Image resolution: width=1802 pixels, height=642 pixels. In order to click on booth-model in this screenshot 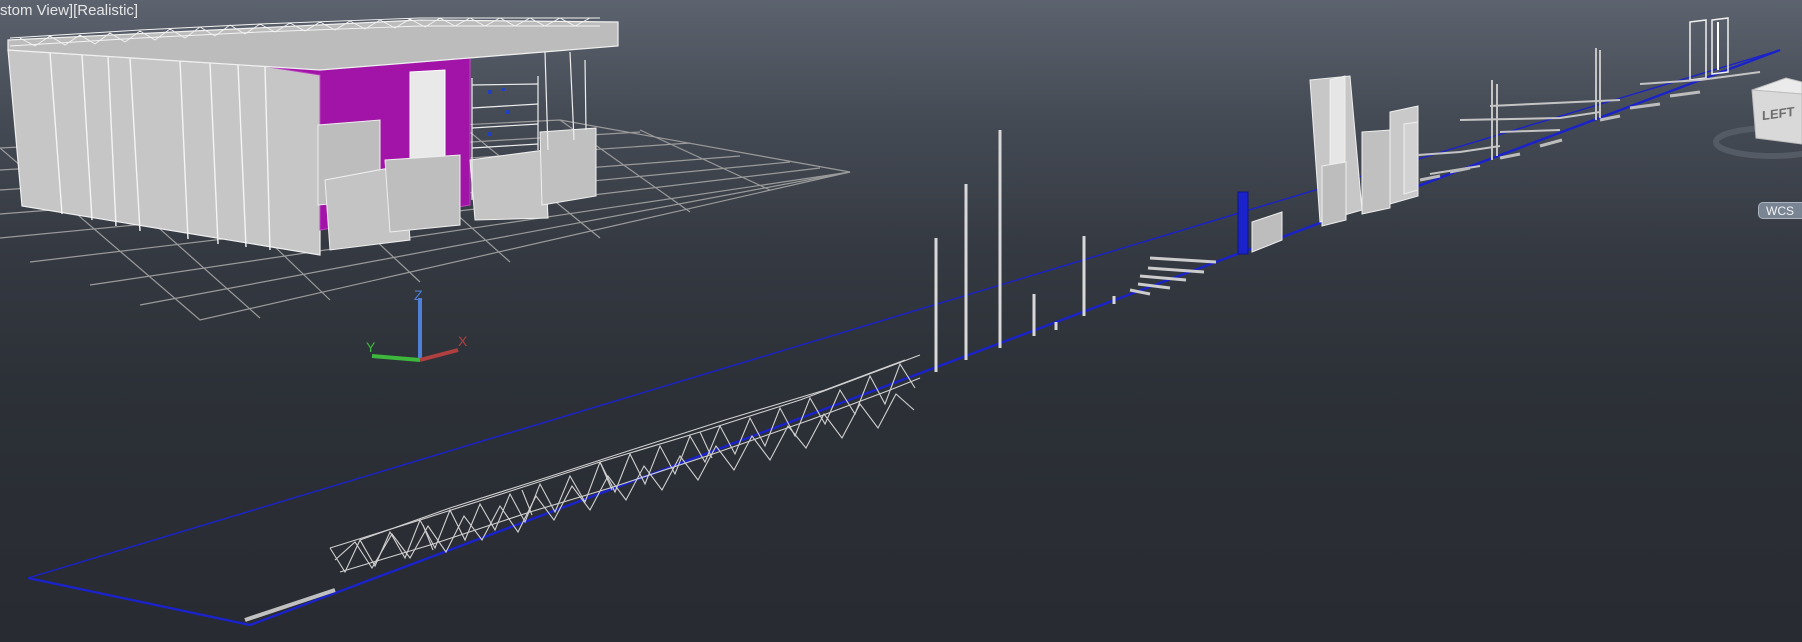, I will do `click(313, 136)`.